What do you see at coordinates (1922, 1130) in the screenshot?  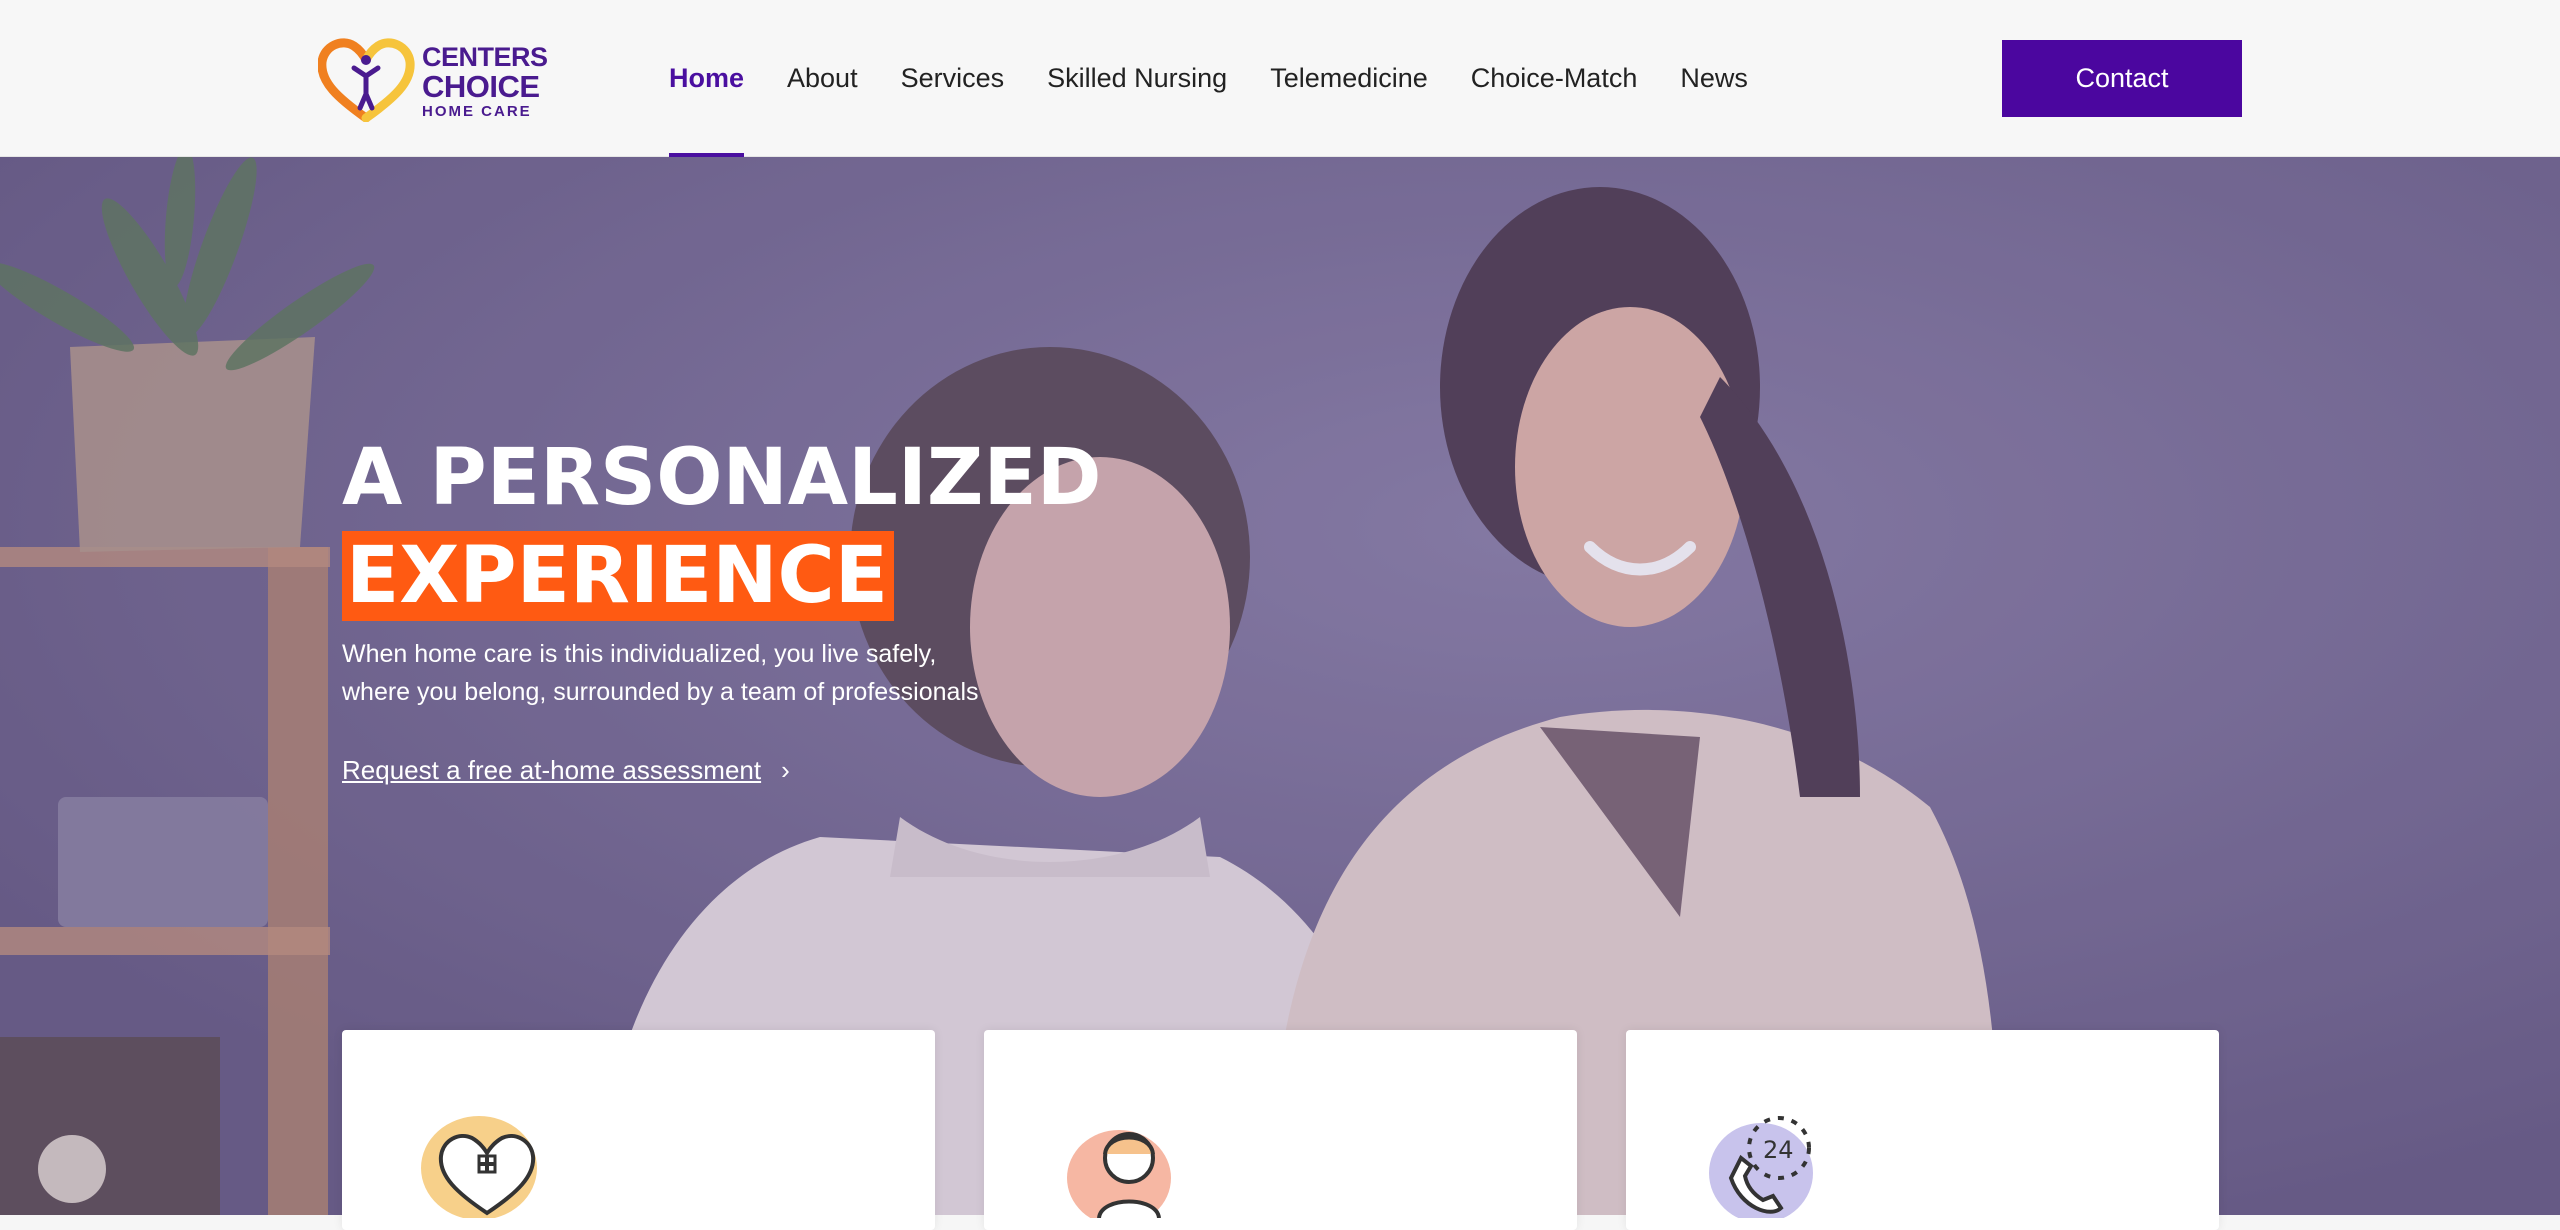 I see `feature-card-24-7: 24` at bounding box center [1922, 1130].